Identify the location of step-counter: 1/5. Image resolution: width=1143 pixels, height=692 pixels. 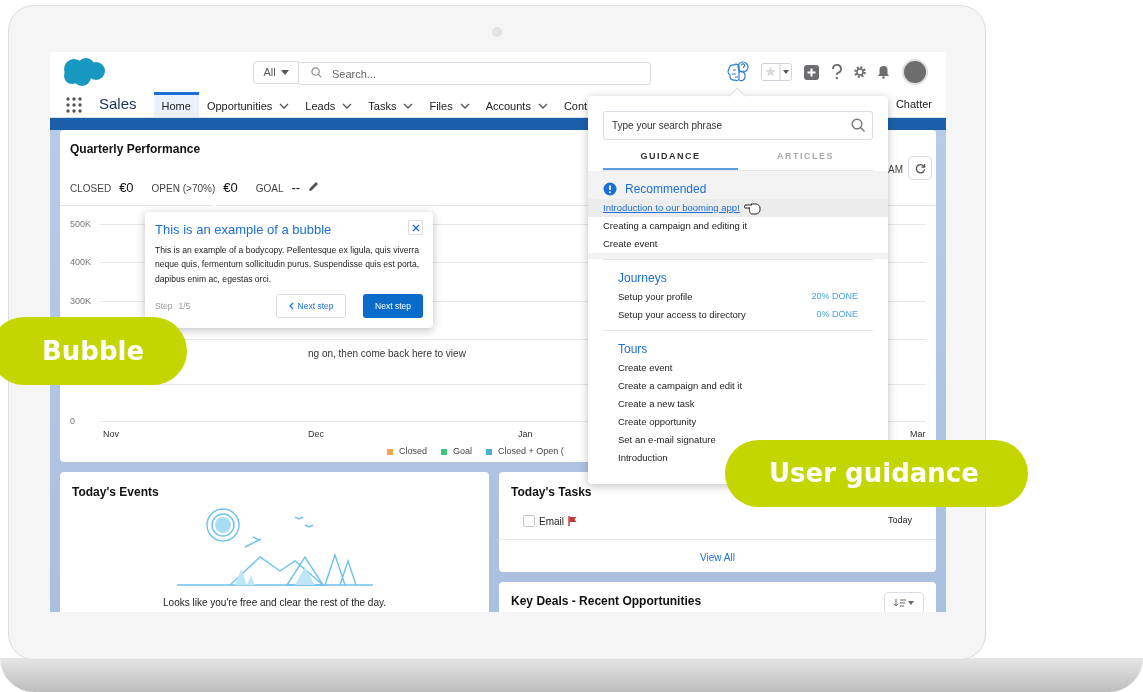
(184, 306).